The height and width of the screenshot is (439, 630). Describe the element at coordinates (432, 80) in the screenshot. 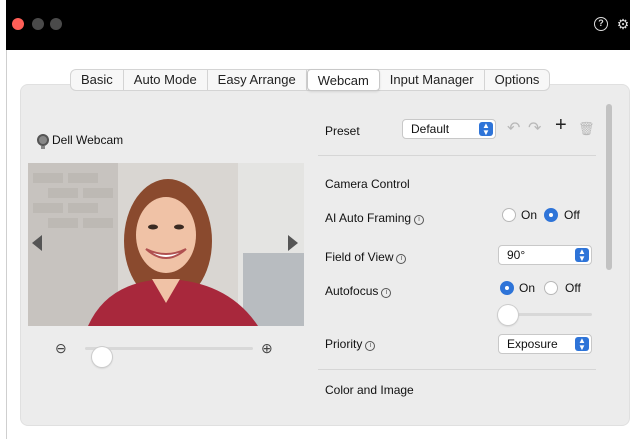

I see `tab-input-manager: Input Manager` at that location.